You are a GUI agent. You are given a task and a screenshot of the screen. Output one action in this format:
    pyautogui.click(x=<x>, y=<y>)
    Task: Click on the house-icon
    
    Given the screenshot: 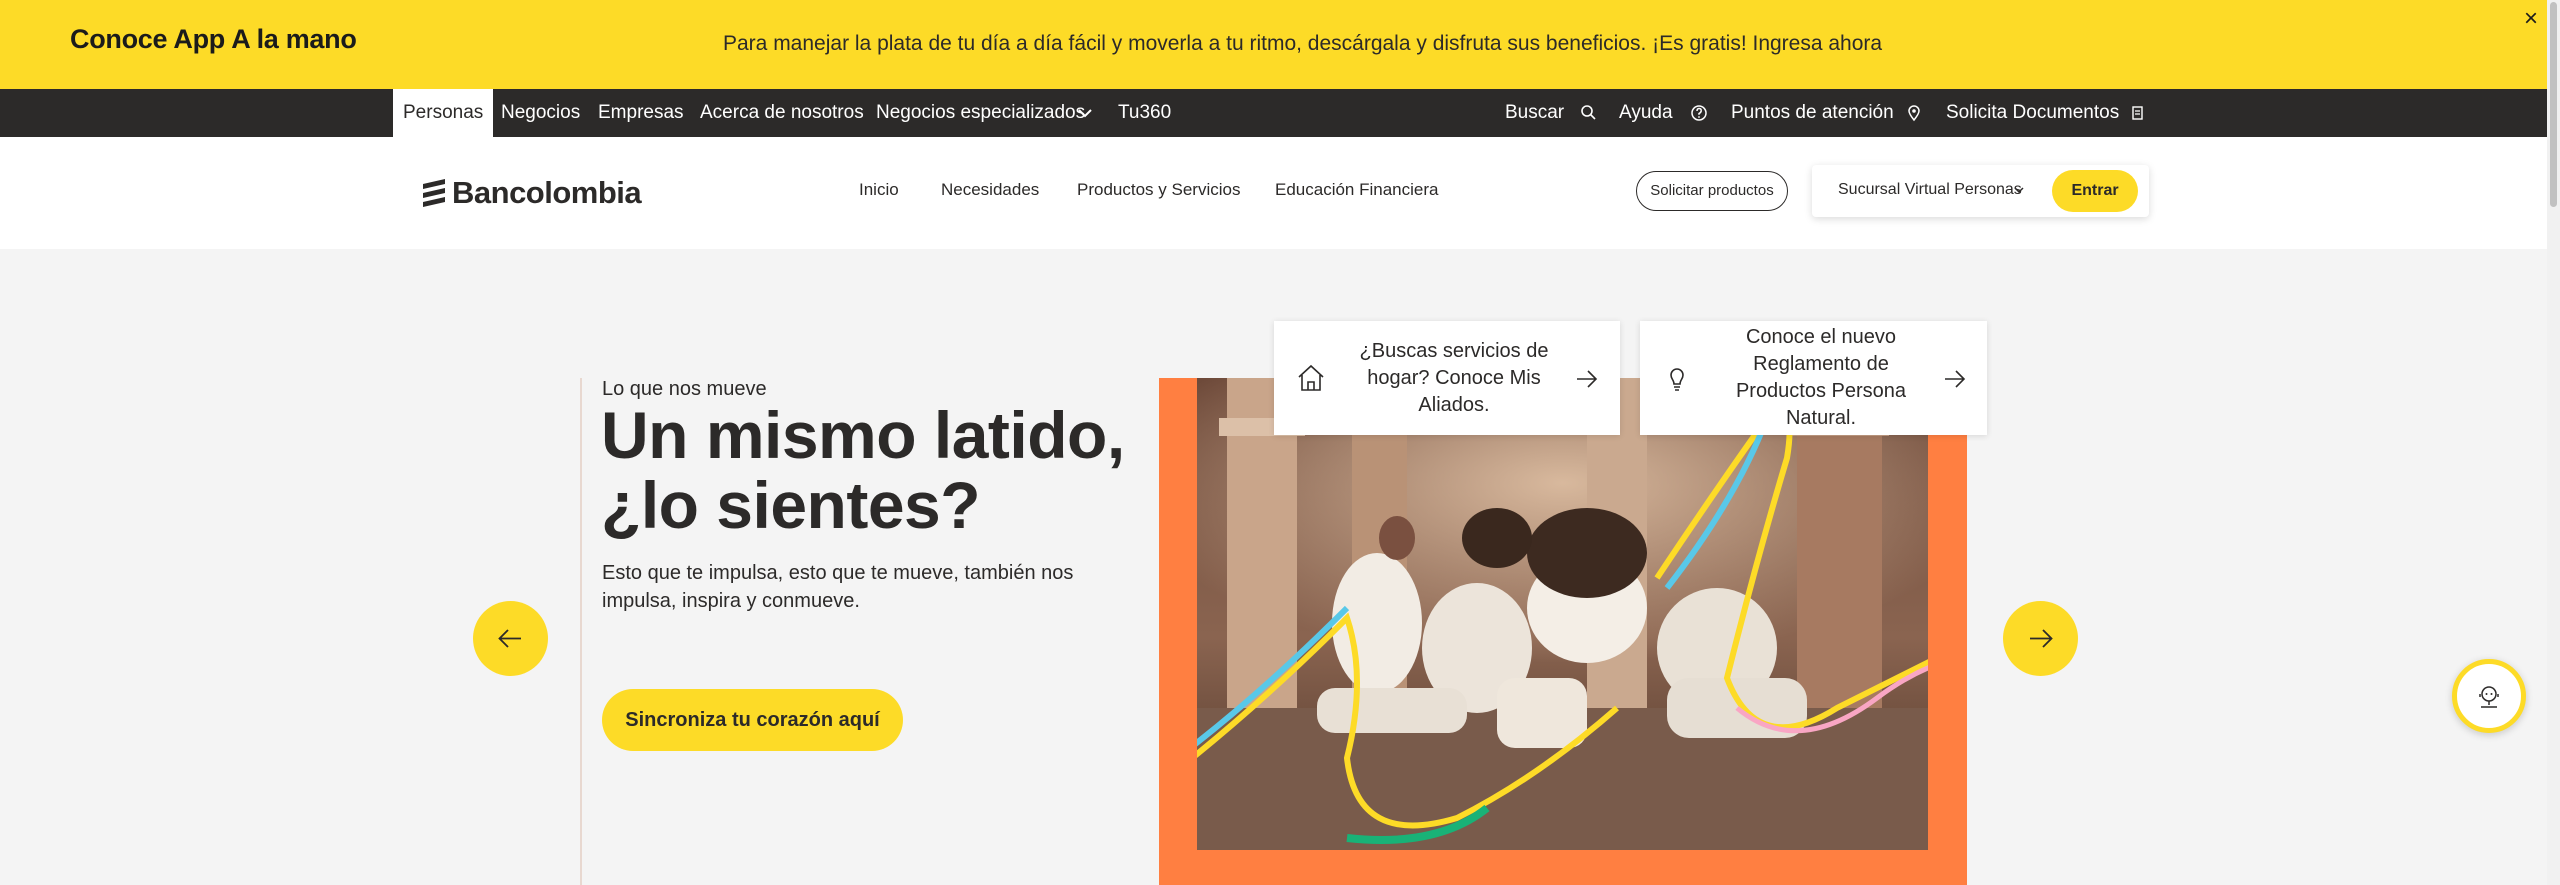 What is the action you would take?
    pyautogui.click(x=1311, y=377)
    